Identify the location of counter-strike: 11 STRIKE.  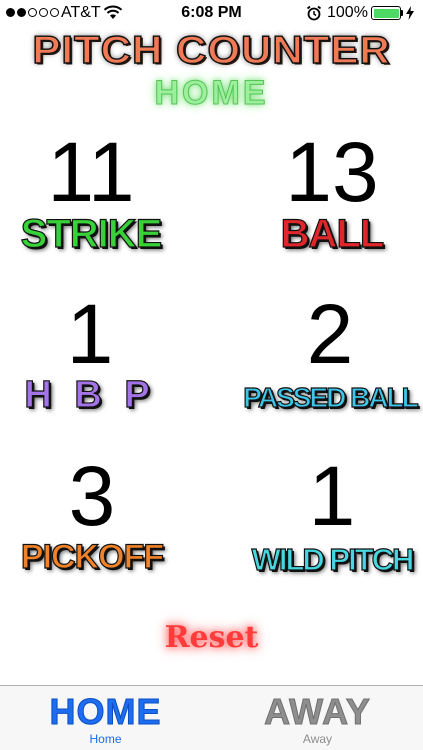
(95, 193).